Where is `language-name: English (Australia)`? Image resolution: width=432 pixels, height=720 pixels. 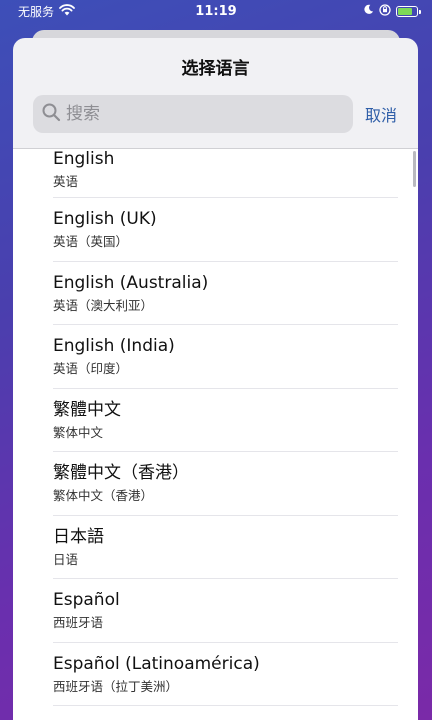 language-name: English (Australia) is located at coordinates (131, 282).